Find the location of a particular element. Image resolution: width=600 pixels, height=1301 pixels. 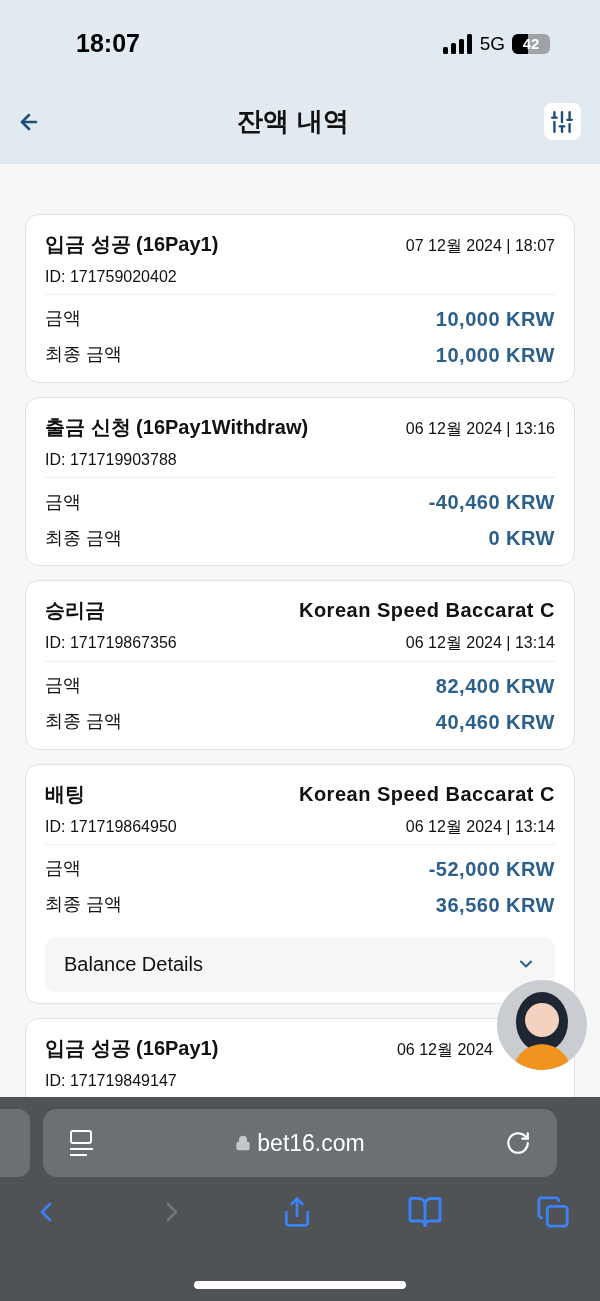

reader-icon is located at coordinates (82, 1143).